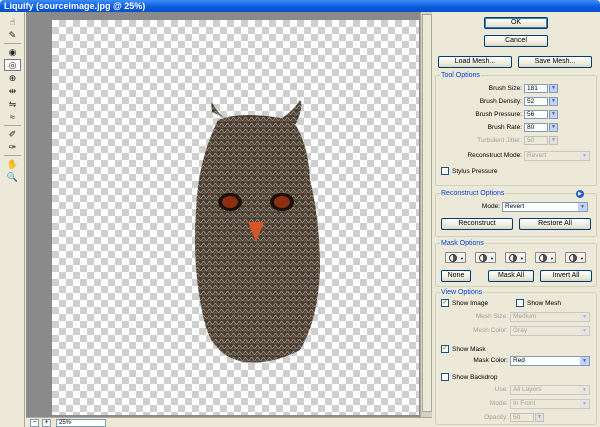 This screenshot has height=427, width=600. I want to click on hand-icon: ✋, so click(12, 164).